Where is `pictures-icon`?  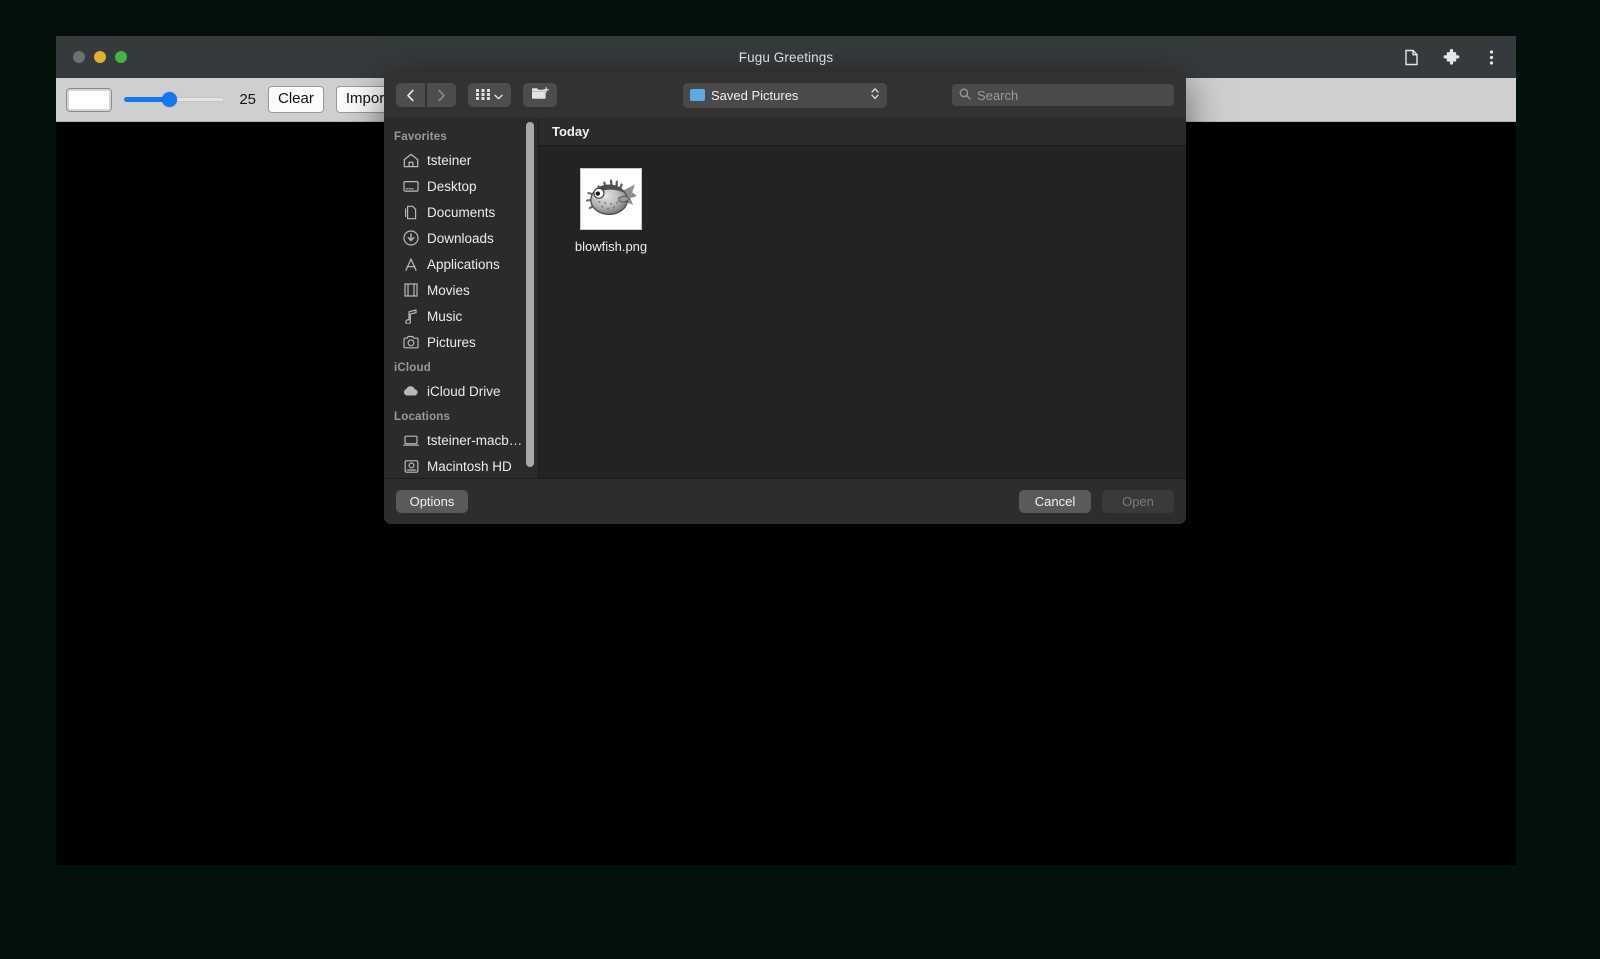
pictures-icon is located at coordinates (411, 342).